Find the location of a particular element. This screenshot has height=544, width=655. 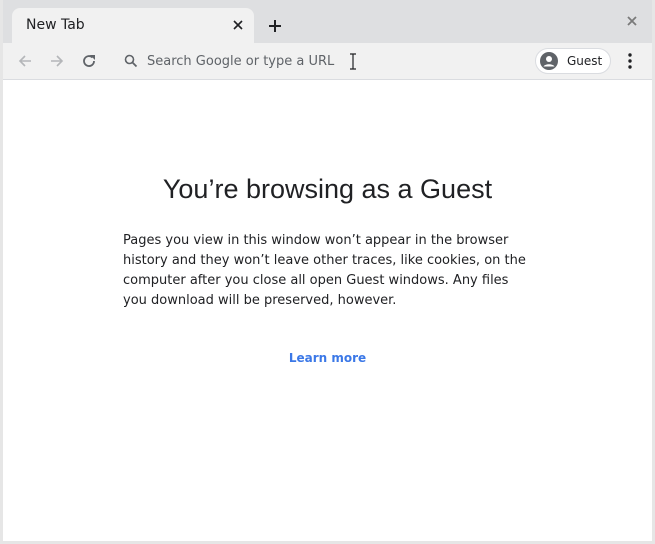

reload-button is located at coordinates (89, 61).